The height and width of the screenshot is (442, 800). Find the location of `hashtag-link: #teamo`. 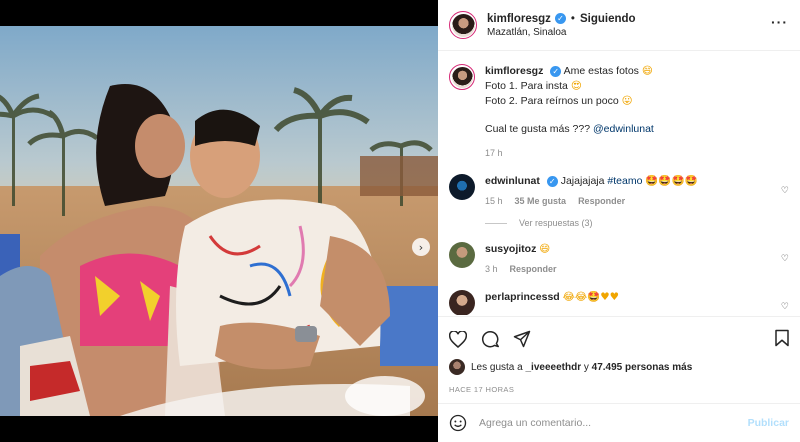

hashtag-link: #teamo is located at coordinates (624, 181).